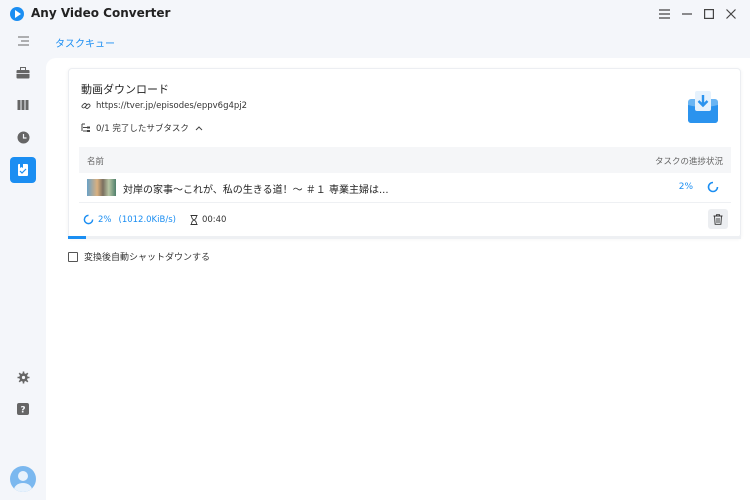 This screenshot has height=500, width=750. Describe the element at coordinates (685, 187) in the screenshot. I see `task-progress-percent: 2%` at that location.